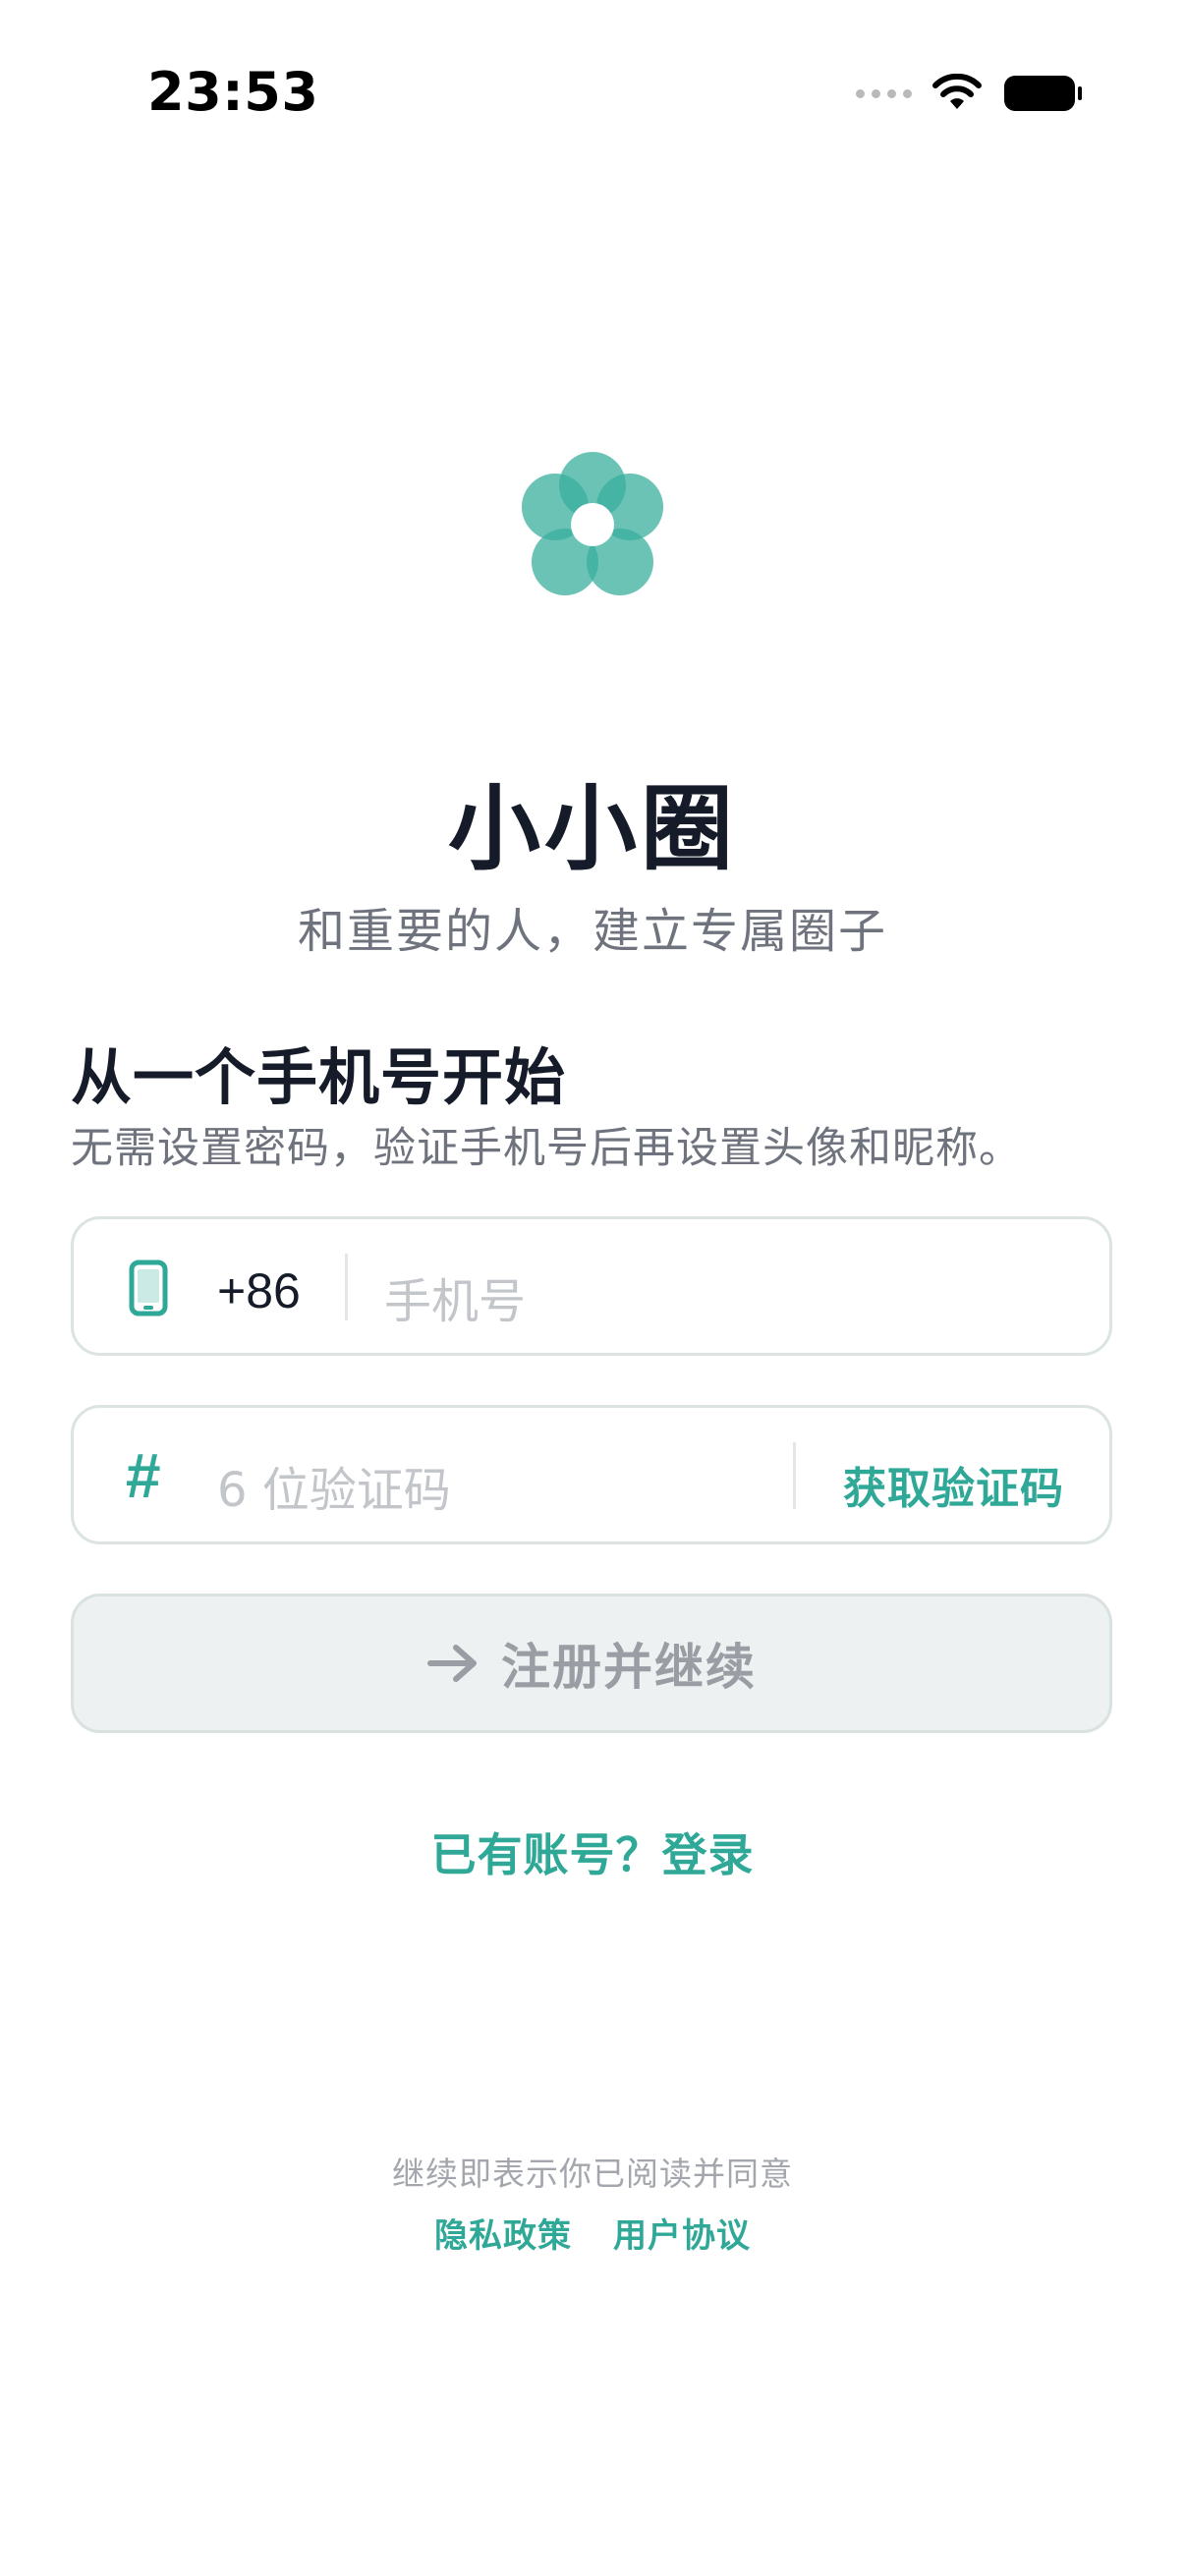  What do you see at coordinates (503, 2233) in the screenshot?
I see `privacy-policy-link: 隐私政策` at bounding box center [503, 2233].